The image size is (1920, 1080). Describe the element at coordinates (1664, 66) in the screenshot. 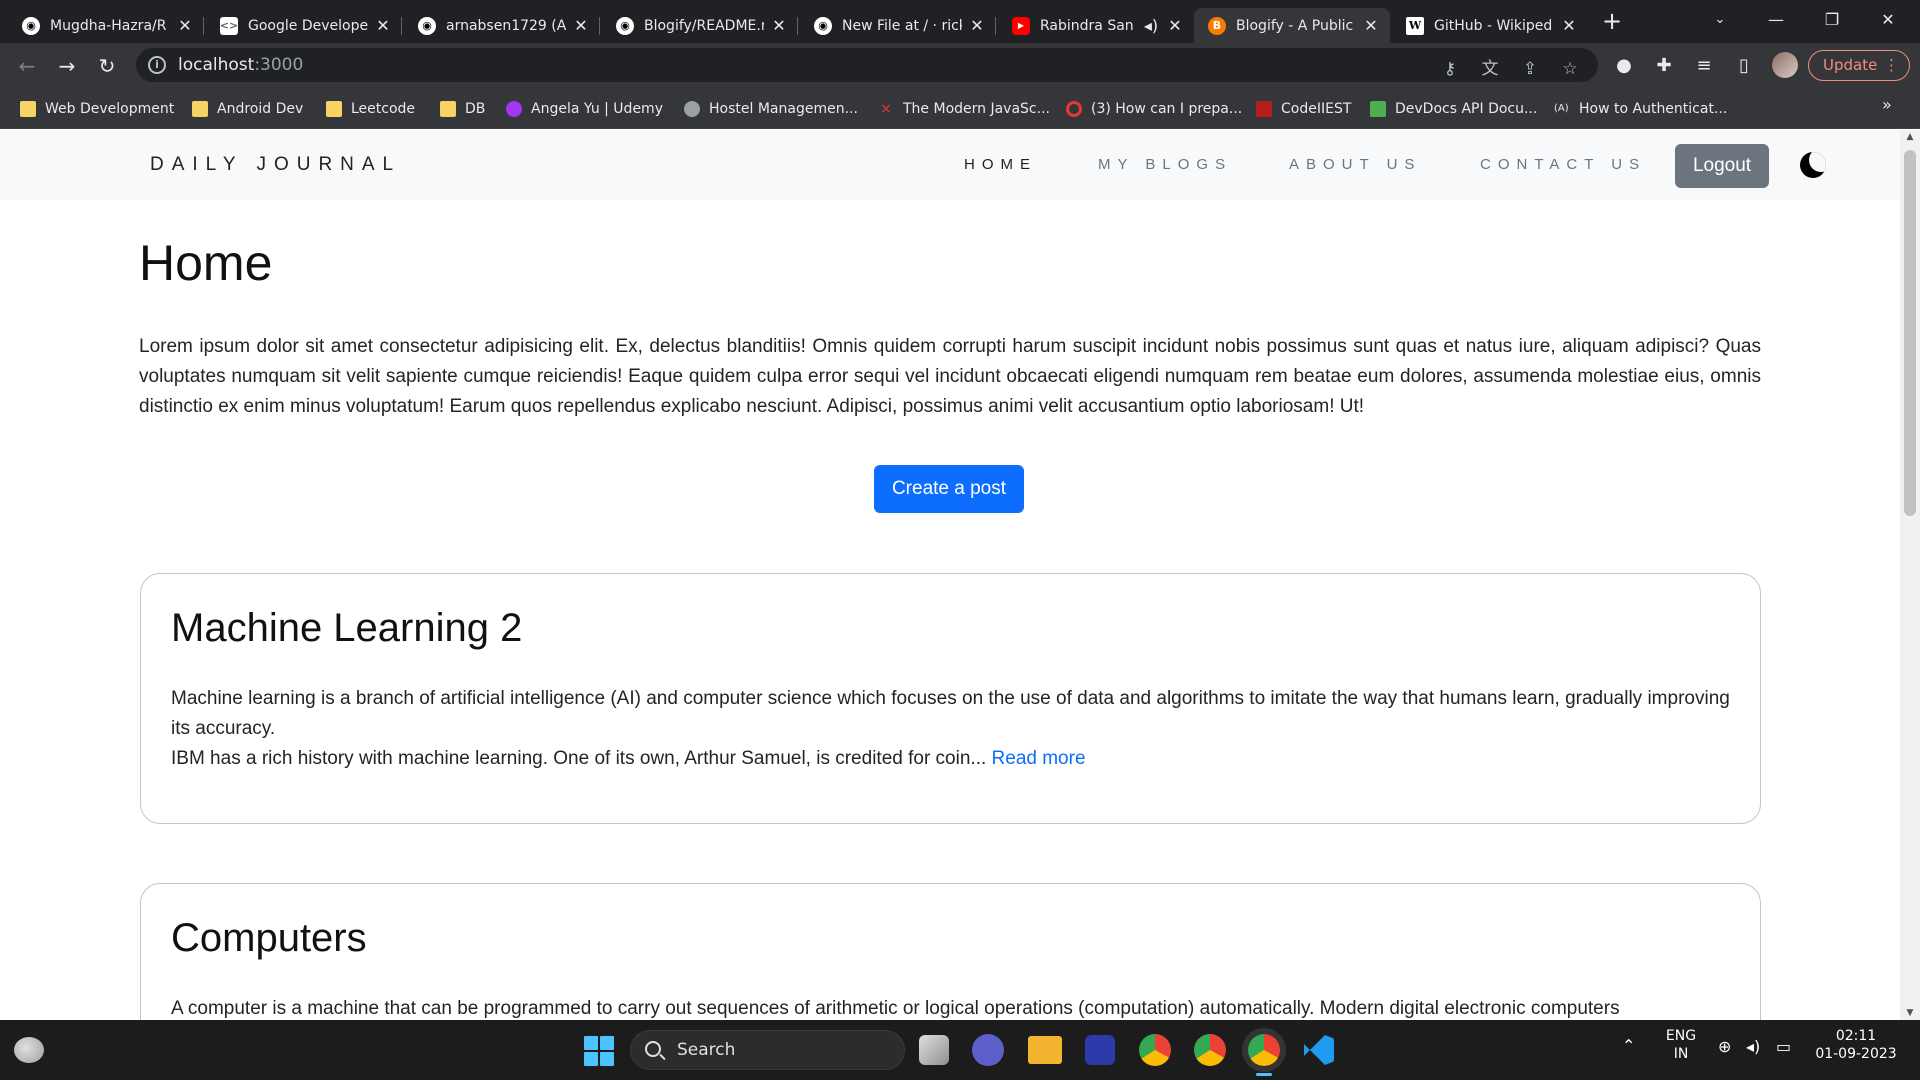

I see `extensions-puzzle-icon: ✚` at that location.